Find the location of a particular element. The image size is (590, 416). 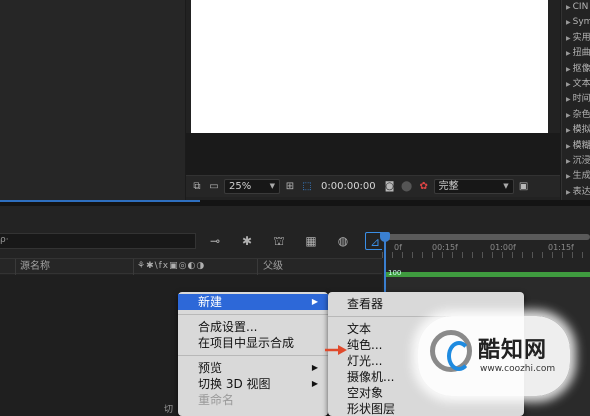

menu-item-label: 空对象 is located at coordinates (365, 393).